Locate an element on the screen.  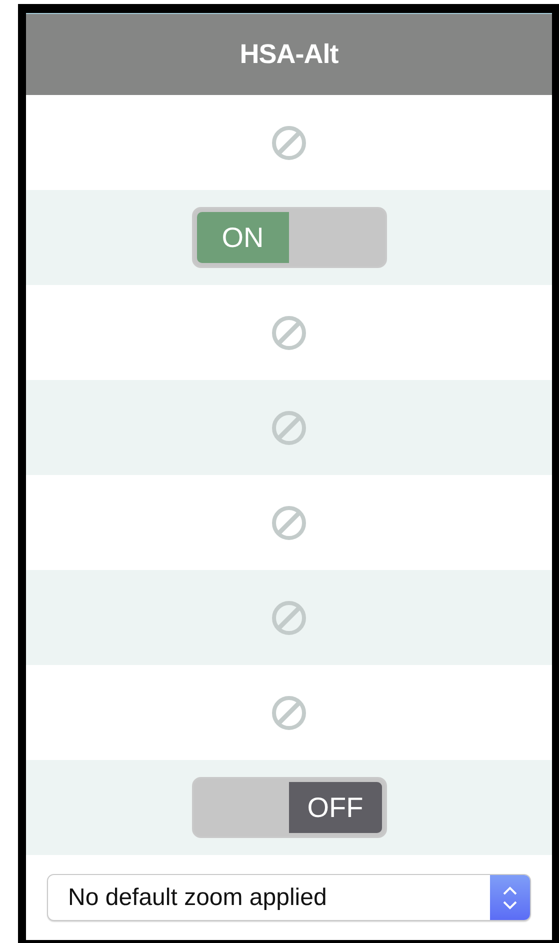
column-title: HSA-Alt is located at coordinates (289, 54).